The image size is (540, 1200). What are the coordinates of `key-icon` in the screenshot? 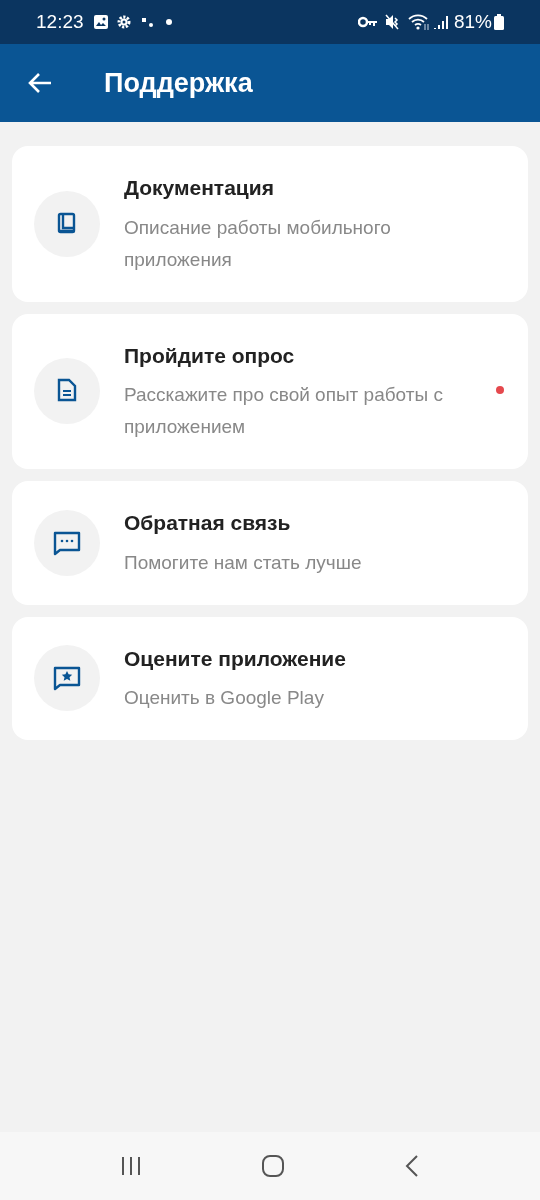 It's located at (367, 22).